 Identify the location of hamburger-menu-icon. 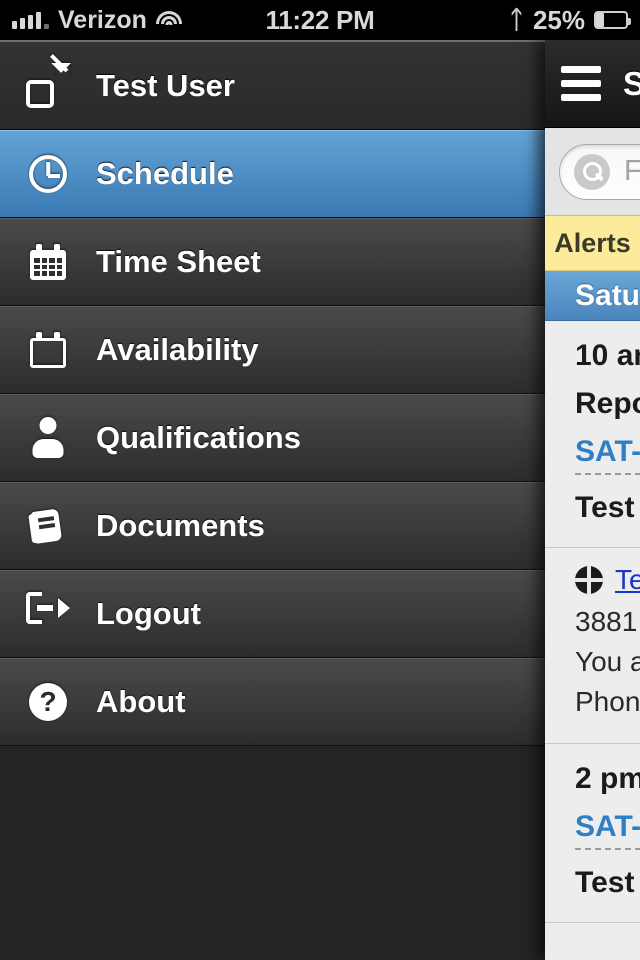
(581, 83).